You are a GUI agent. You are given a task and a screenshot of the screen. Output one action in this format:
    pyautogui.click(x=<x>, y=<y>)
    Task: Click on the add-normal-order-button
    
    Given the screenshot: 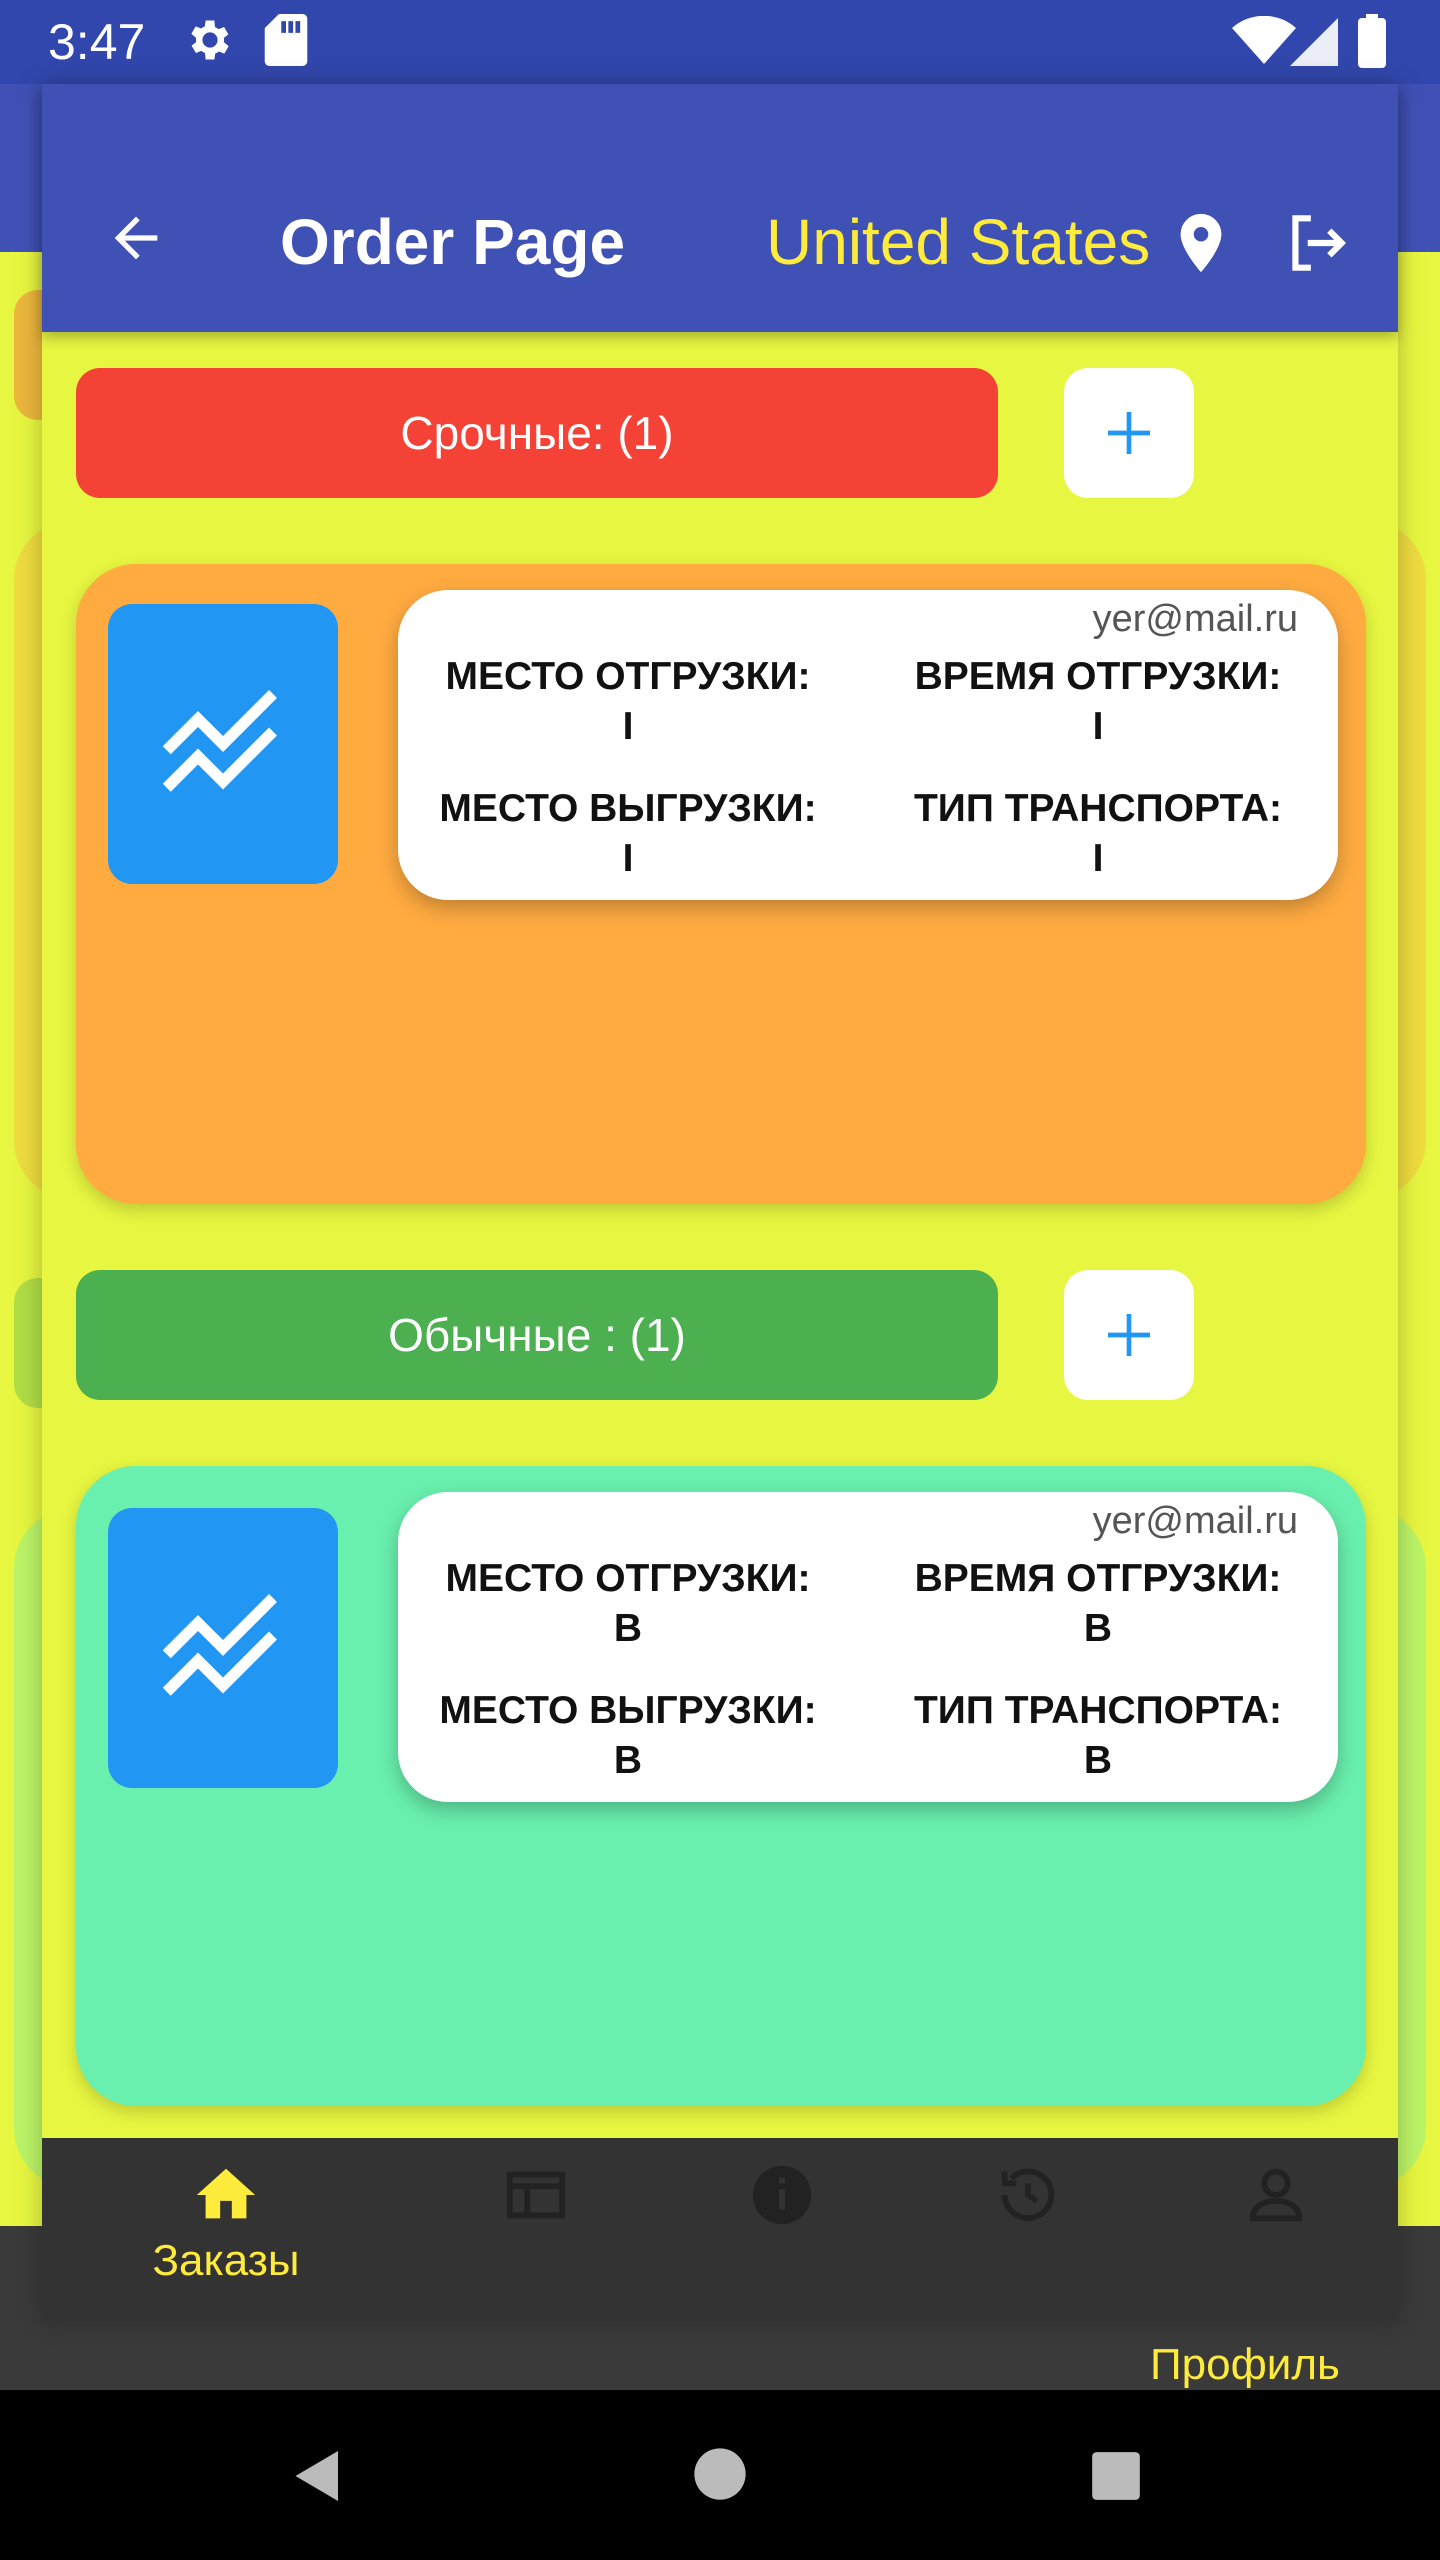 What is the action you would take?
    pyautogui.click(x=1129, y=1335)
    